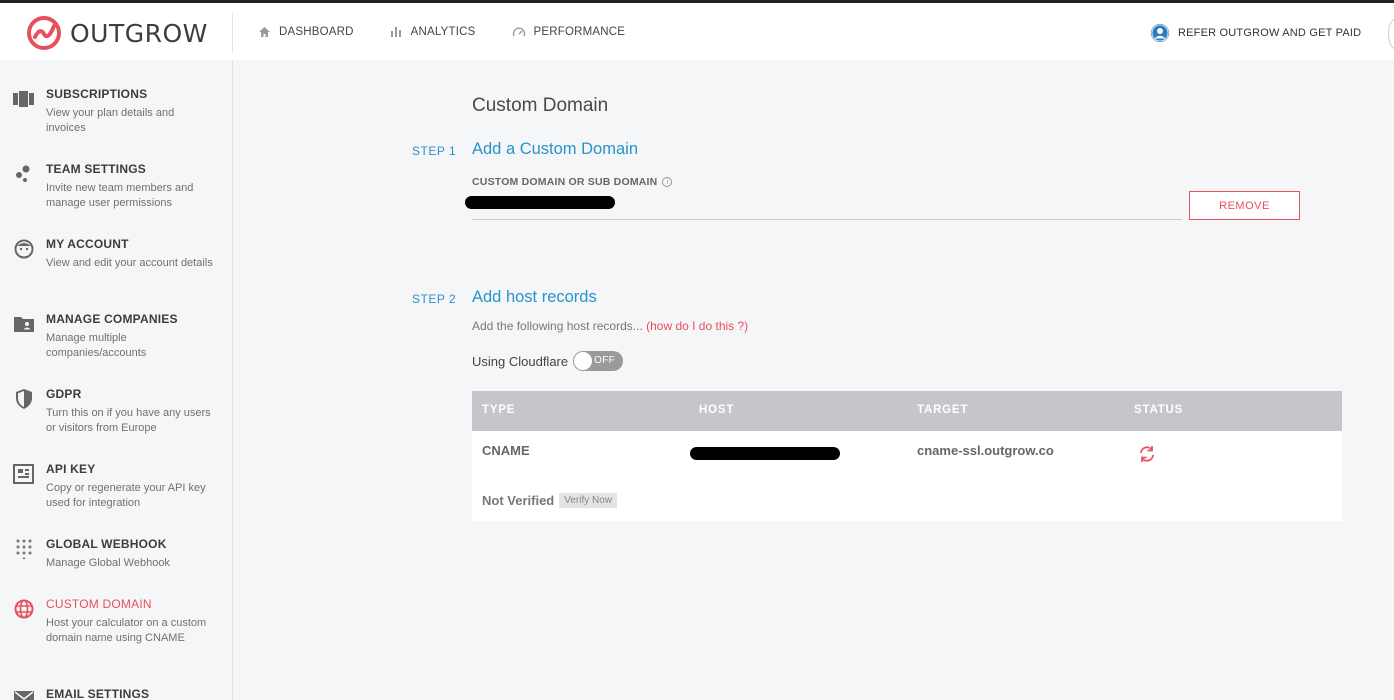  What do you see at coordinates (583, 361) in the screenshot?
I see `toggle-knob` at bounding box center [583, 361].